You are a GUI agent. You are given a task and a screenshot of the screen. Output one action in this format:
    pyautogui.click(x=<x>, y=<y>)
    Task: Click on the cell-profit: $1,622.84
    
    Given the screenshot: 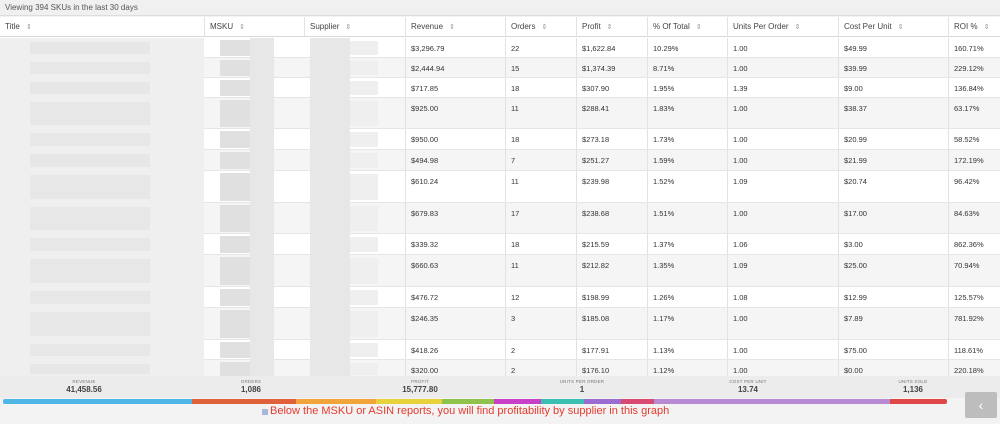 What is the action you would take?
    pyautogui.click(x=611, y=47)
    